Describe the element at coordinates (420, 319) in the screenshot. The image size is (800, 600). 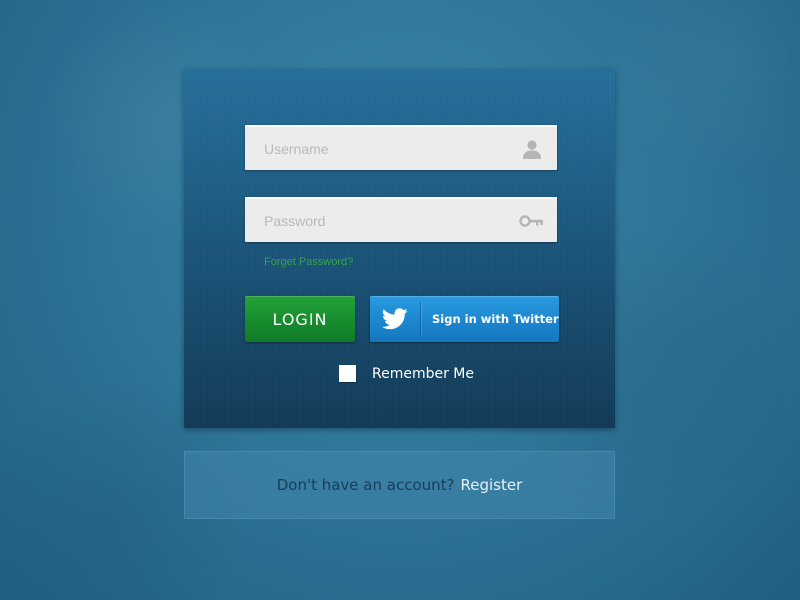
I see `twitter-button-divider` at that location.